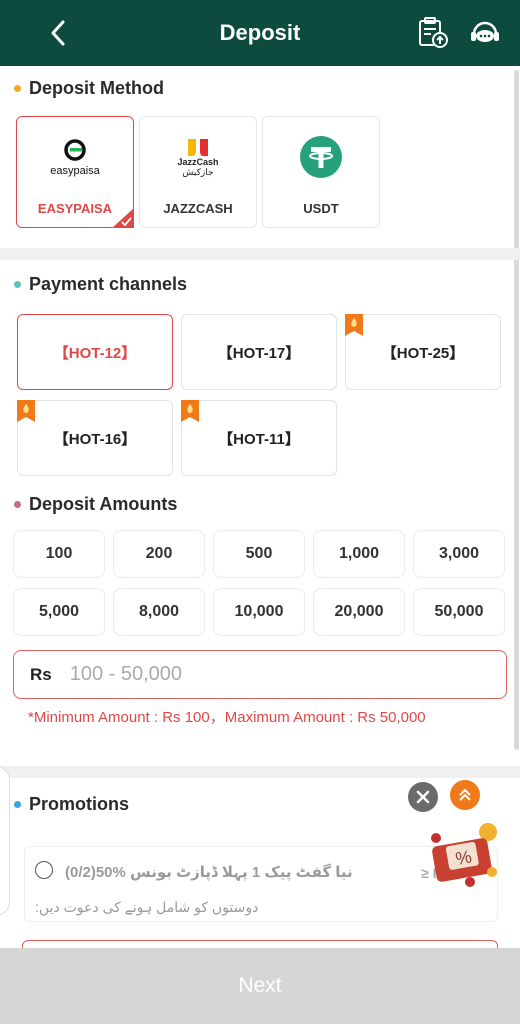 The image size is (520, 1024). I want to click on amount-option: 10,000, so click(259, 612).